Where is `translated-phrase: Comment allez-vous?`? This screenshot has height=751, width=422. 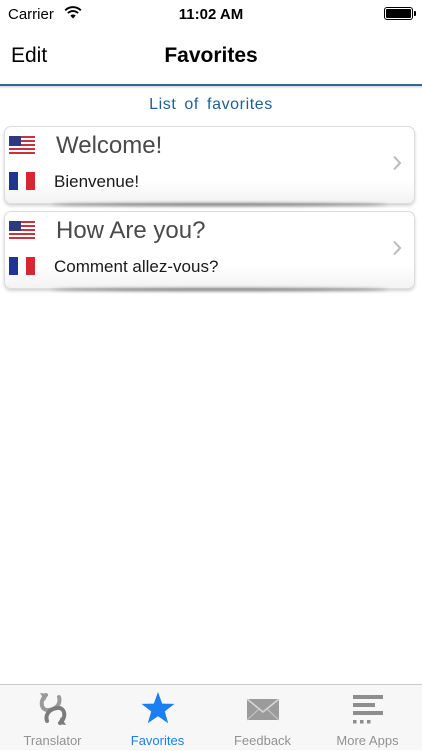
translated-phrase: Comment allez-vous? is located at coordinates (136, 266).